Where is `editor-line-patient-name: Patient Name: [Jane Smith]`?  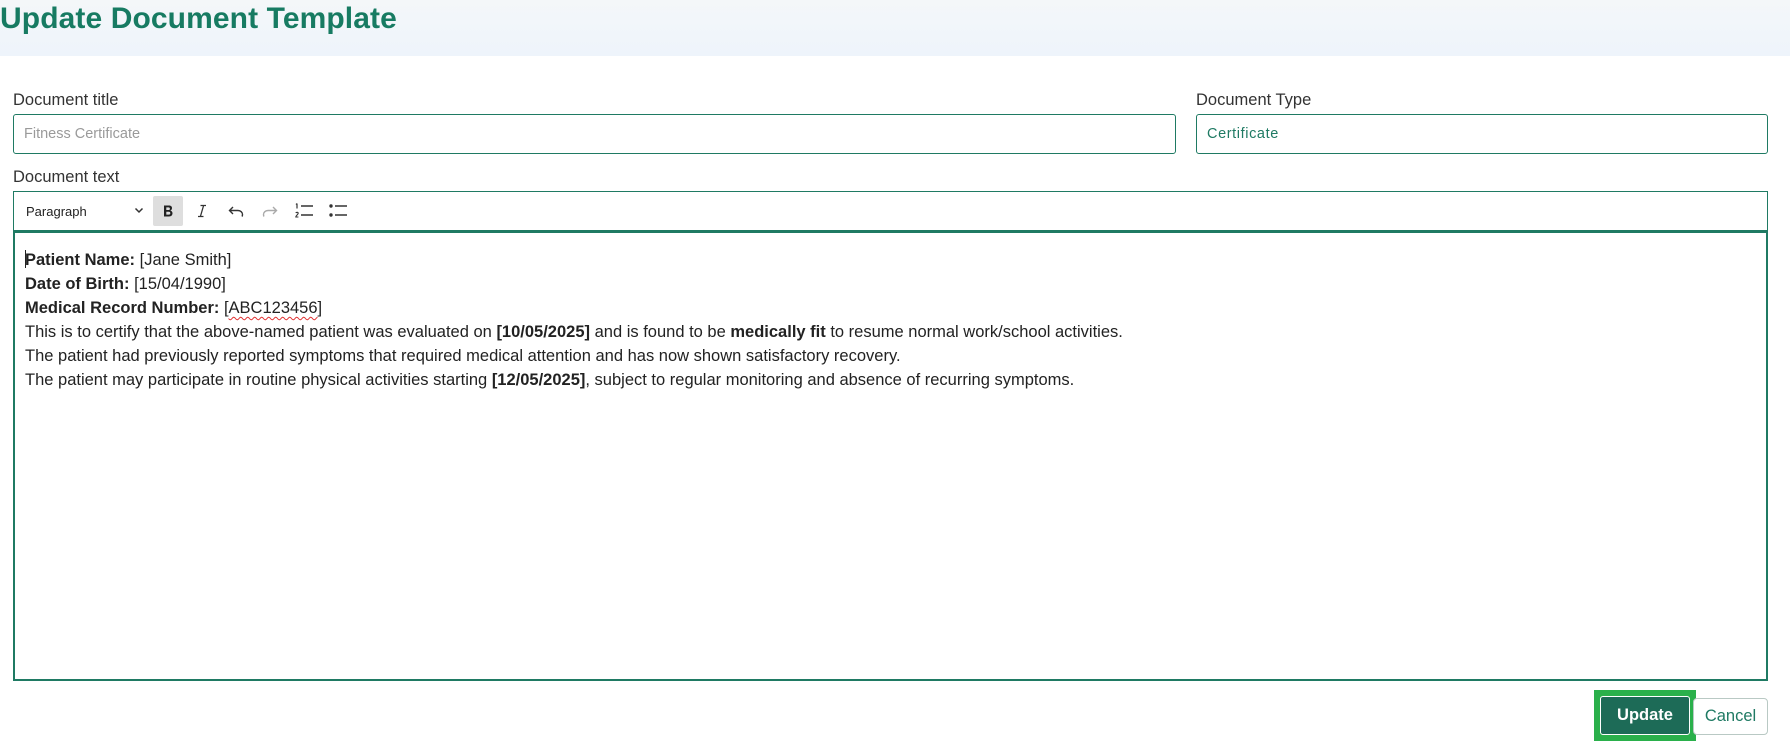
editor-line-patient-name: Patient Name: [Jane Smith] is located at coordinates (890, 260).